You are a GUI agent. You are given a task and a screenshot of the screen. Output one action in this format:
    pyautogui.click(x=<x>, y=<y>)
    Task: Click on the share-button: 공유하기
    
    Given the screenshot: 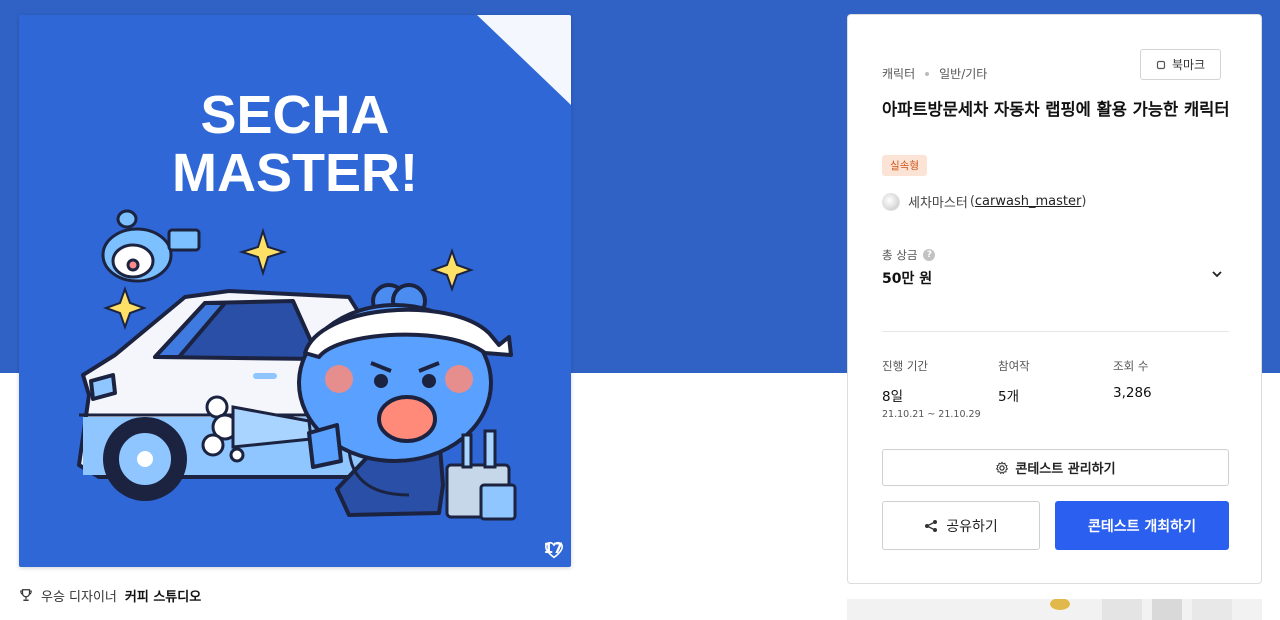 What is the action you would take?
    pyautogui.click(x=961, y=525)
    